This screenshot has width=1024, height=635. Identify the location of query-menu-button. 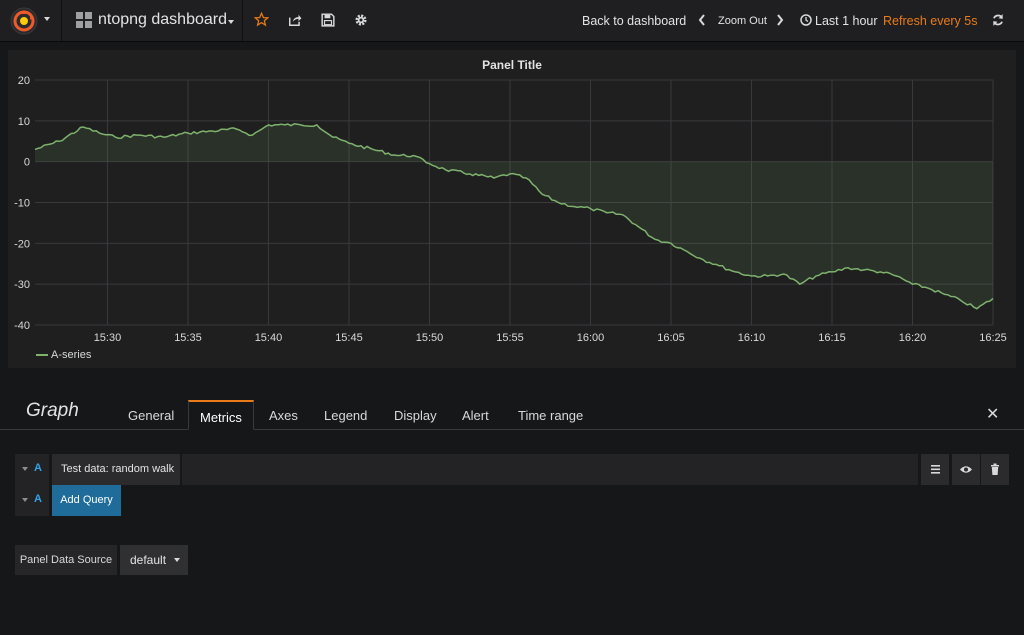
(935, 469).